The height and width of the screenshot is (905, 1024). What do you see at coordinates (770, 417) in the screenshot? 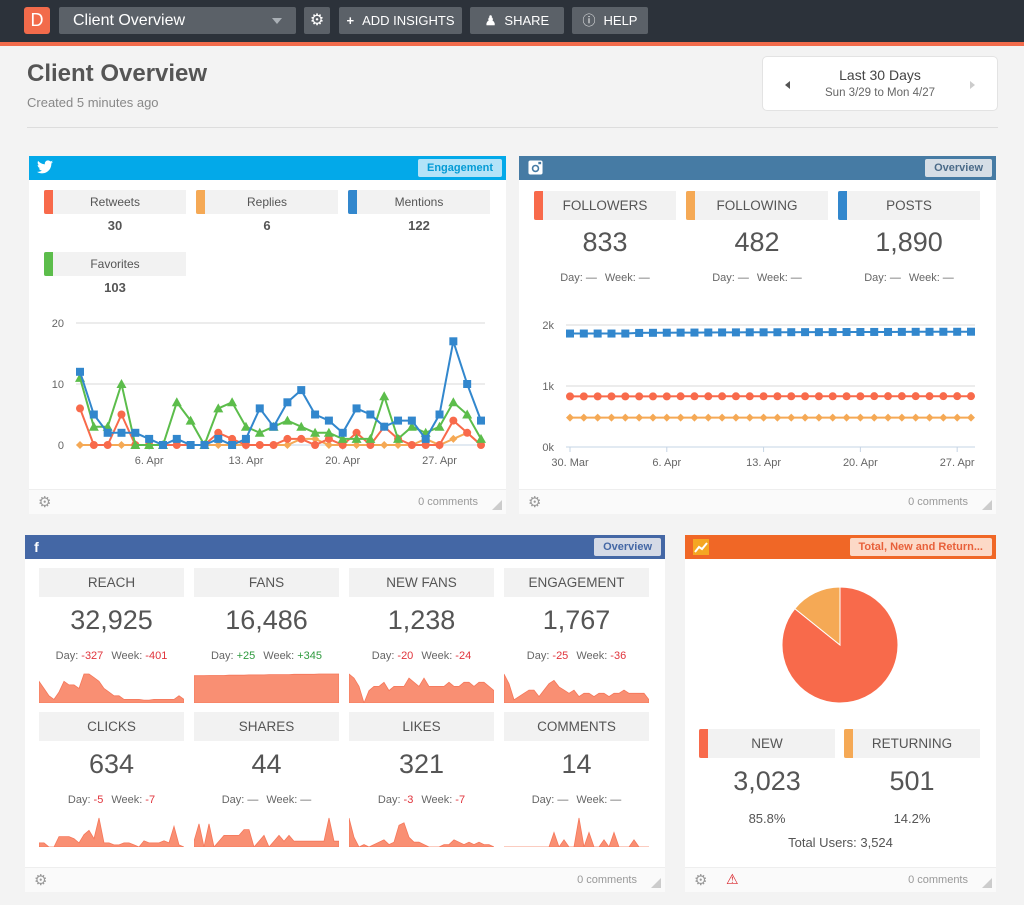
I see `series-following` at bounding box center [770, 417].